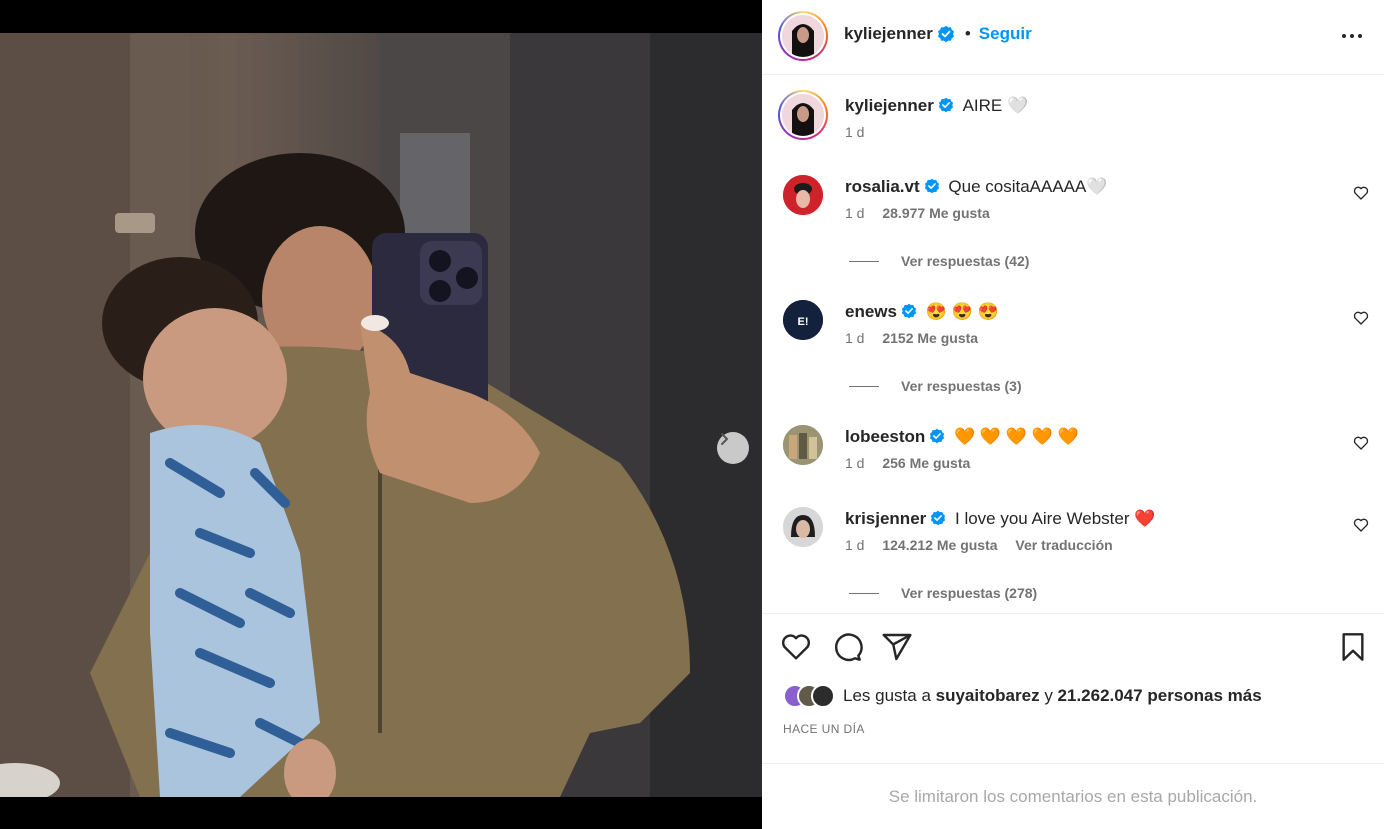  Describe the element at coordinates (1073, 37) in the screenshot. I see `post-header: kyliejenner • Seguir` at that location.